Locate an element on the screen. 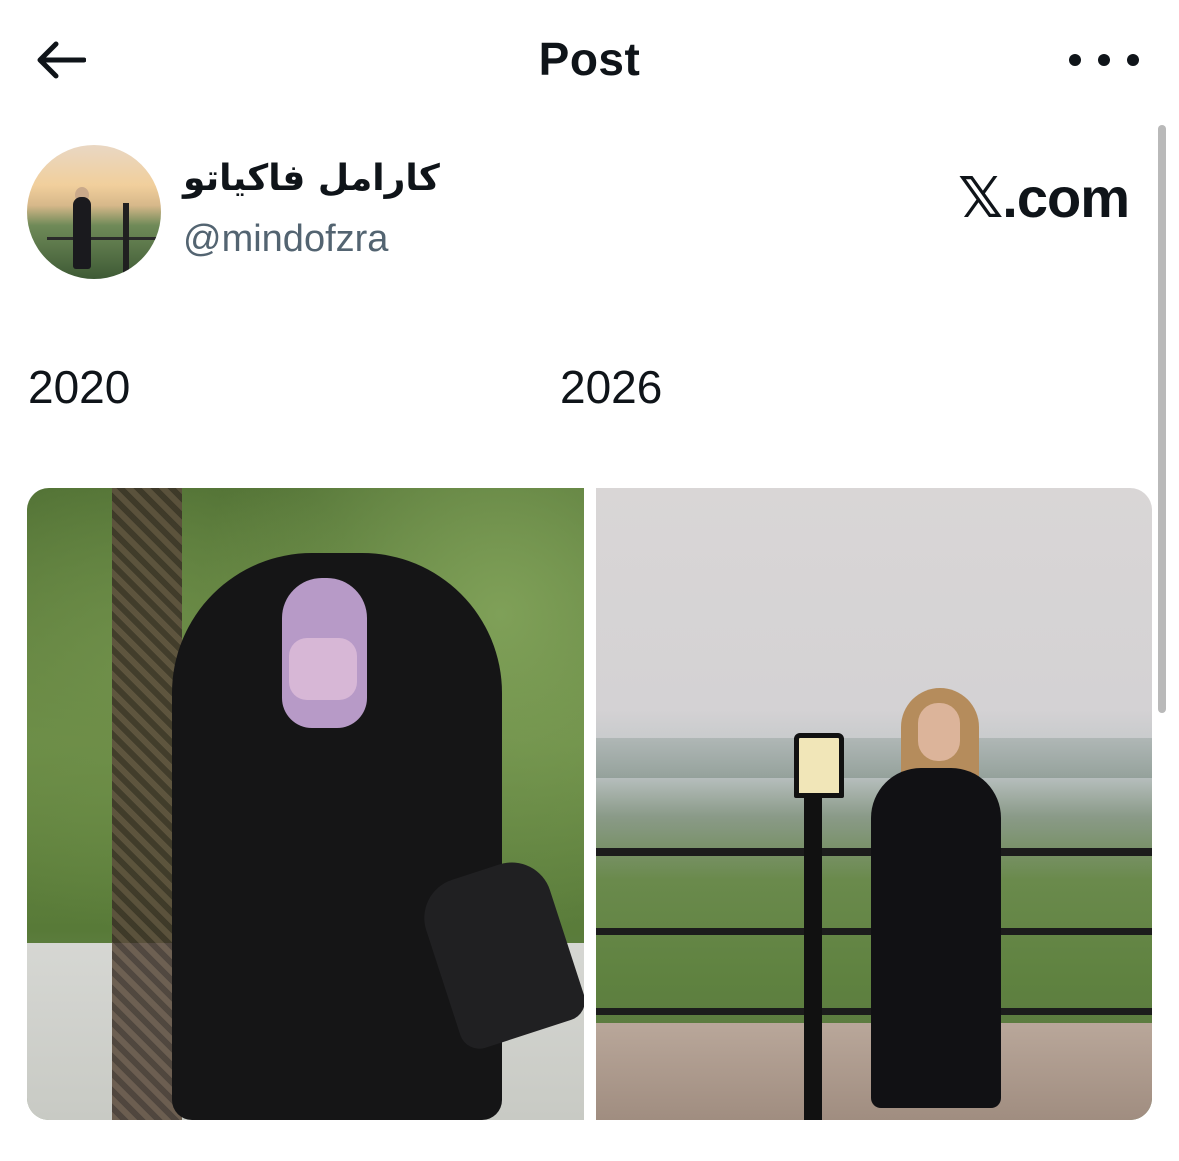  photo-face-mask is located at coordinates (323, 669).